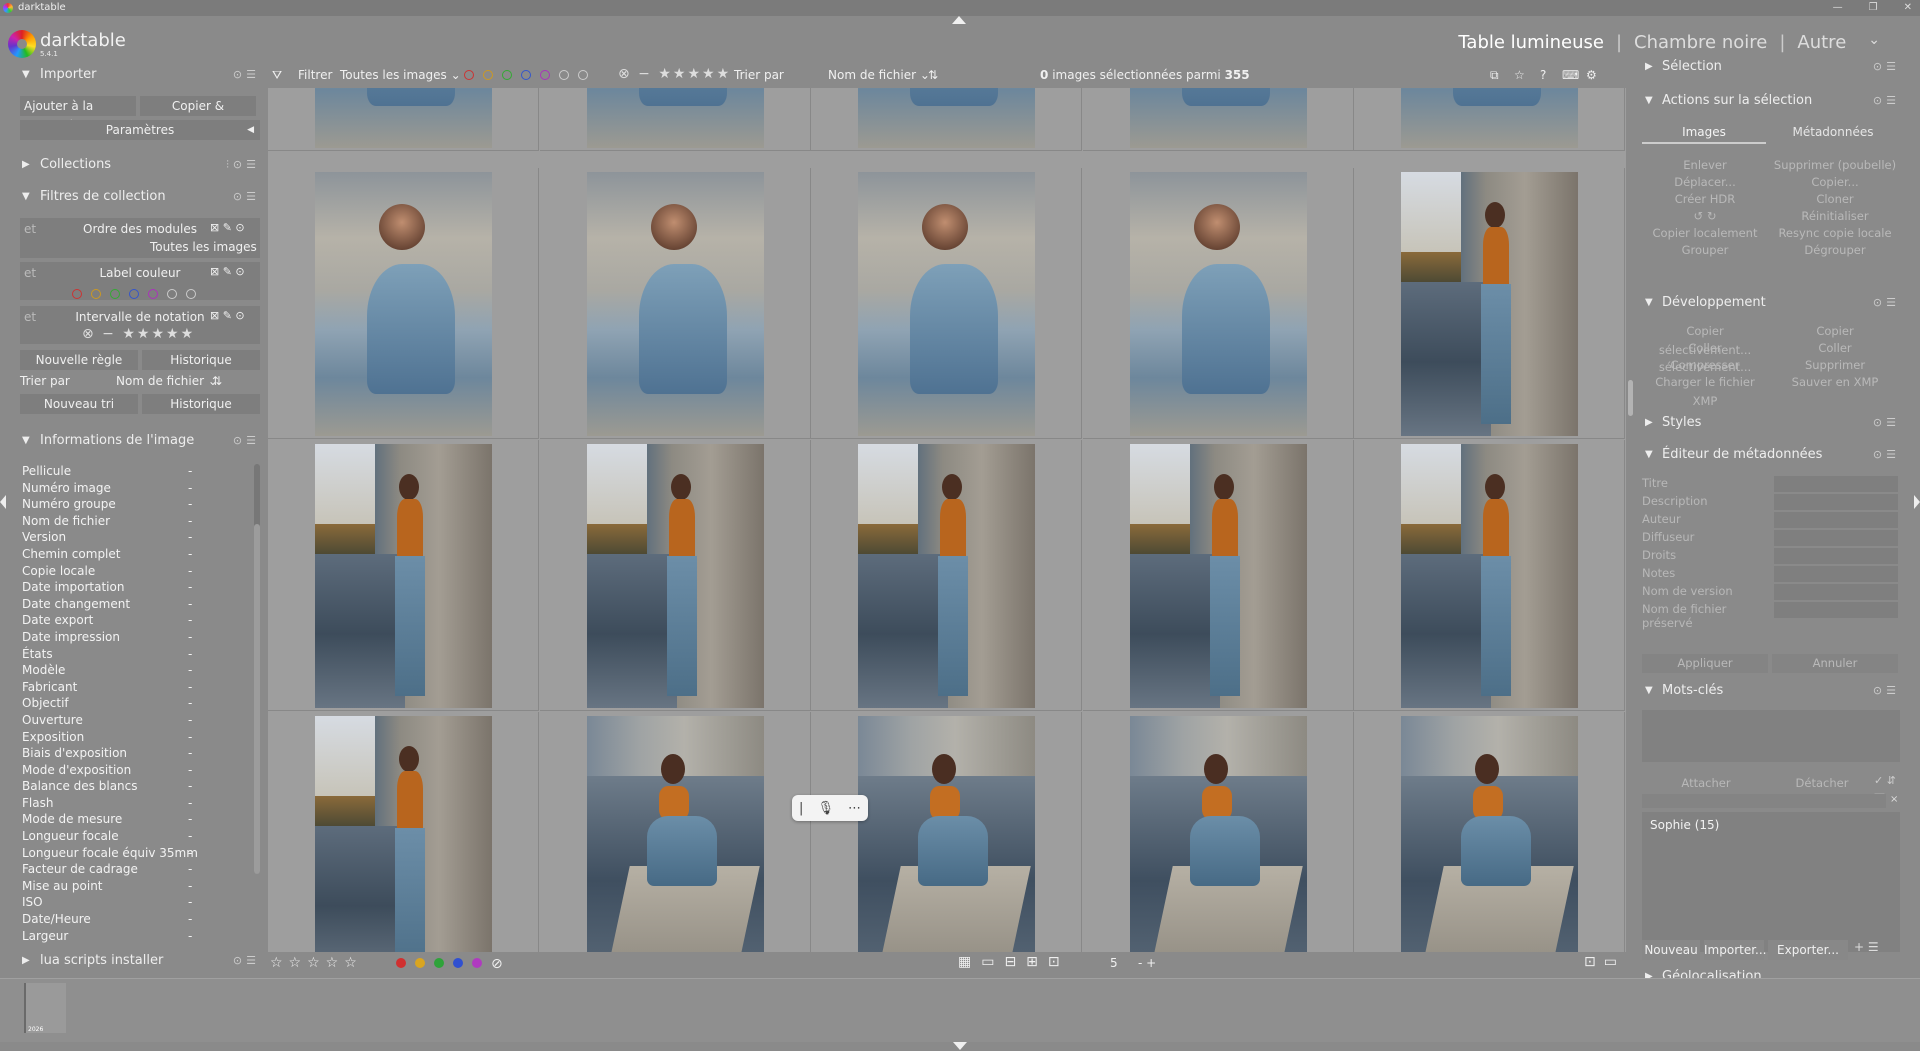  Describe the element at coordinates (79, 360) in the screenshot. I see `new-rule-button: Nouvelle règle` at that location.